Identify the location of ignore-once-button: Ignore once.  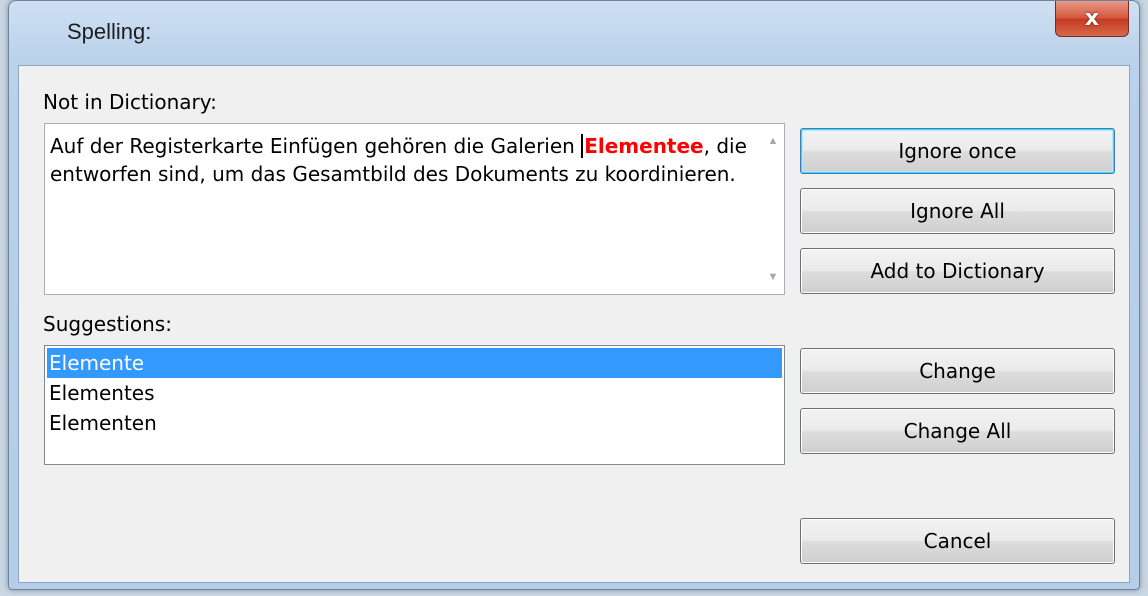
(957, 151).